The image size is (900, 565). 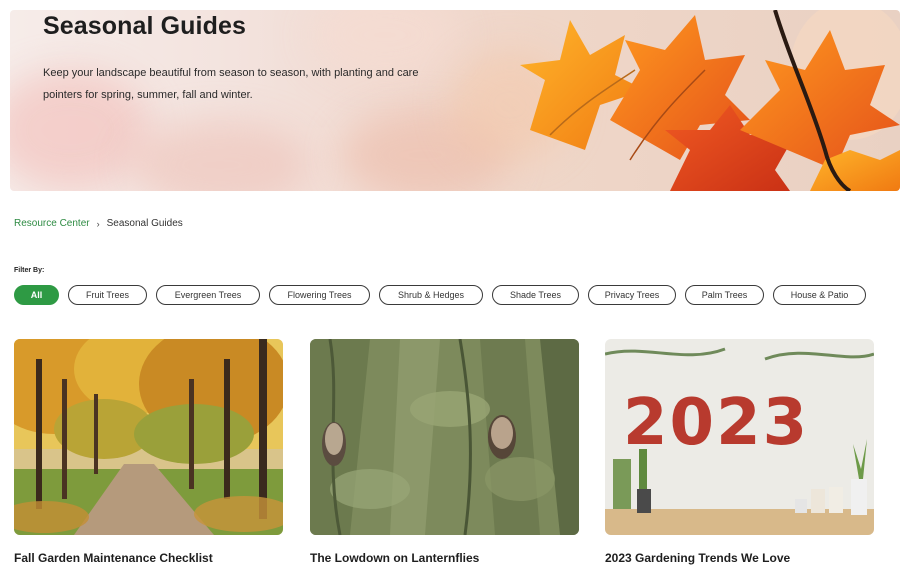 What do you see at coordinates (697, 558) in the screenshot?
I see `article-title: 2023 Gardening Trends We Love` at bounding box center [697, 558].